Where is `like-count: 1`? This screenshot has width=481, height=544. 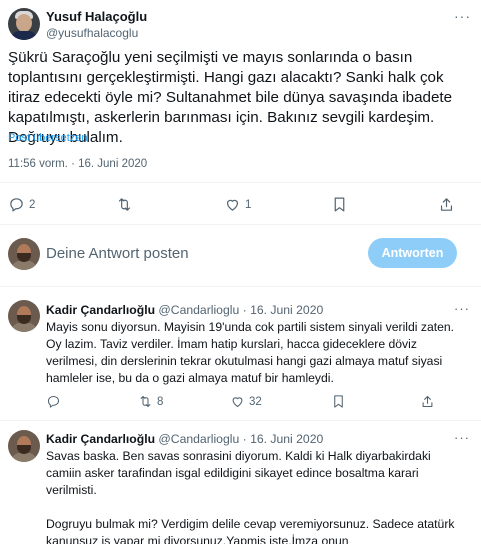 like-count: 1 is located at coordinates (248, 204).